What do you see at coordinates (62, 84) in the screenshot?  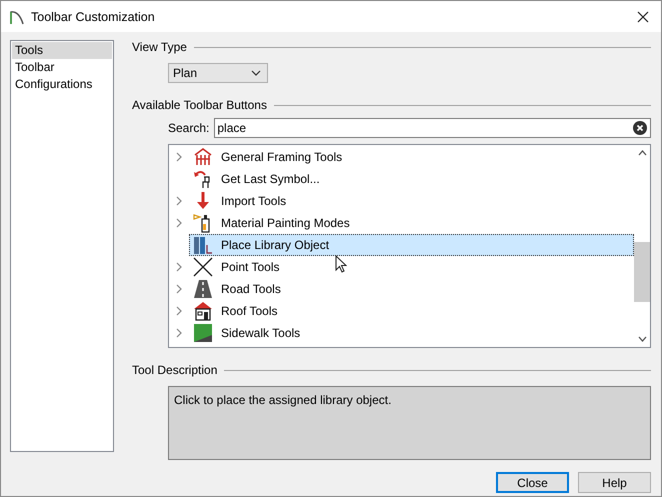 I see `sidebar-item: Configurations` at bounding box center [62, 84].